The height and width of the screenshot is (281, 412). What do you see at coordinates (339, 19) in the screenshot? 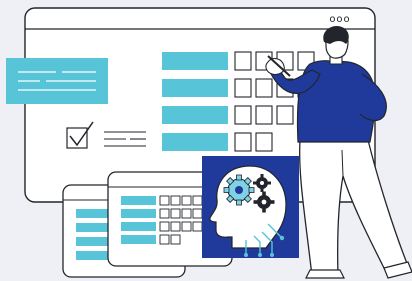
I see `window-control-dots: ooo` at bounding box center [339, 19].